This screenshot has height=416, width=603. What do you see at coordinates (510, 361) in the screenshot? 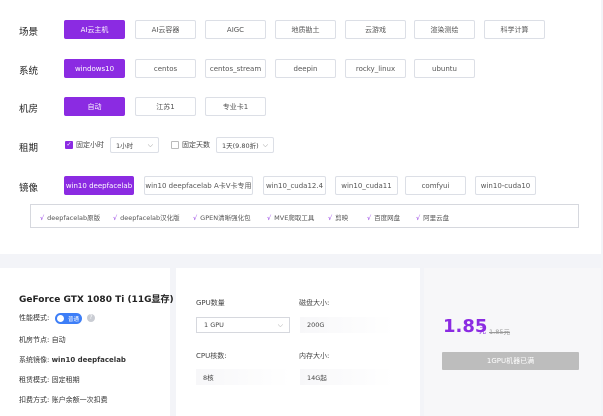
I see `rent-button: 1GPU机器已满` at bounding box center [510, 361].